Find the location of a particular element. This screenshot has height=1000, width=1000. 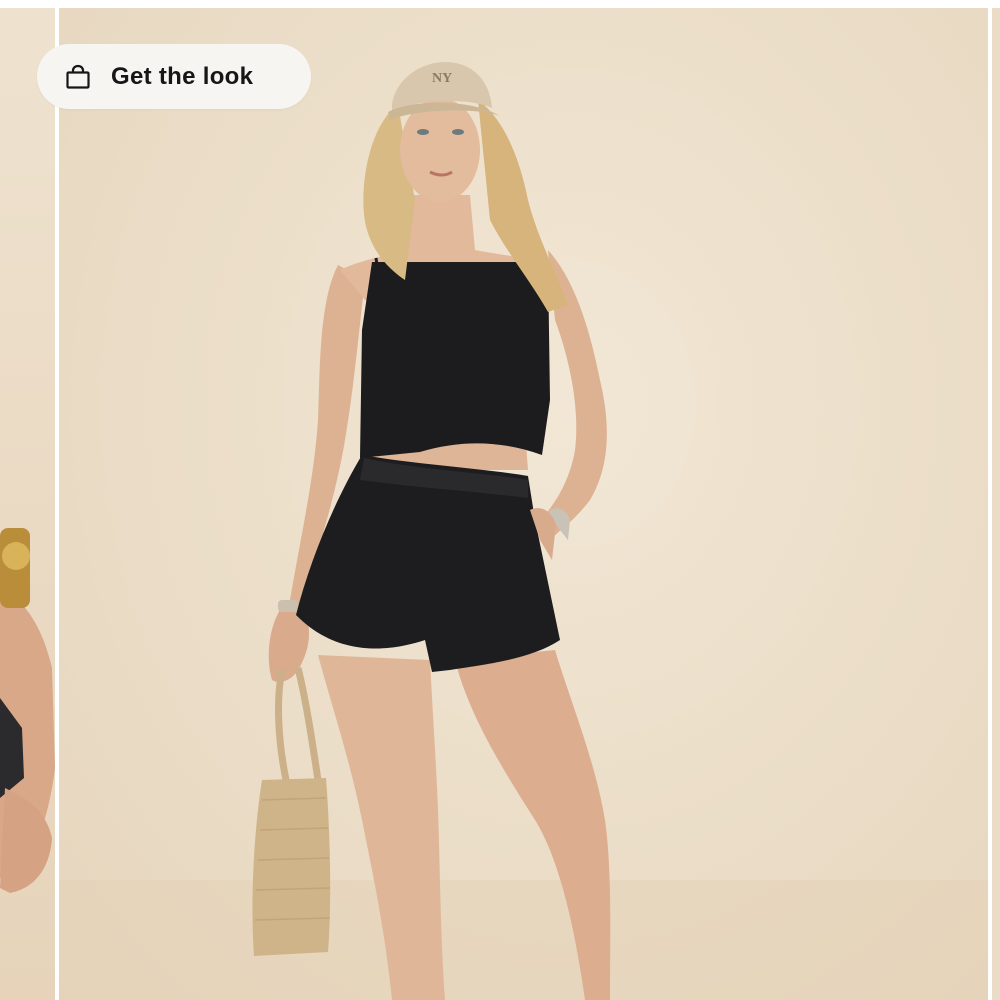

get-the-look-button: Get the look is located at coordinates (174, 76).